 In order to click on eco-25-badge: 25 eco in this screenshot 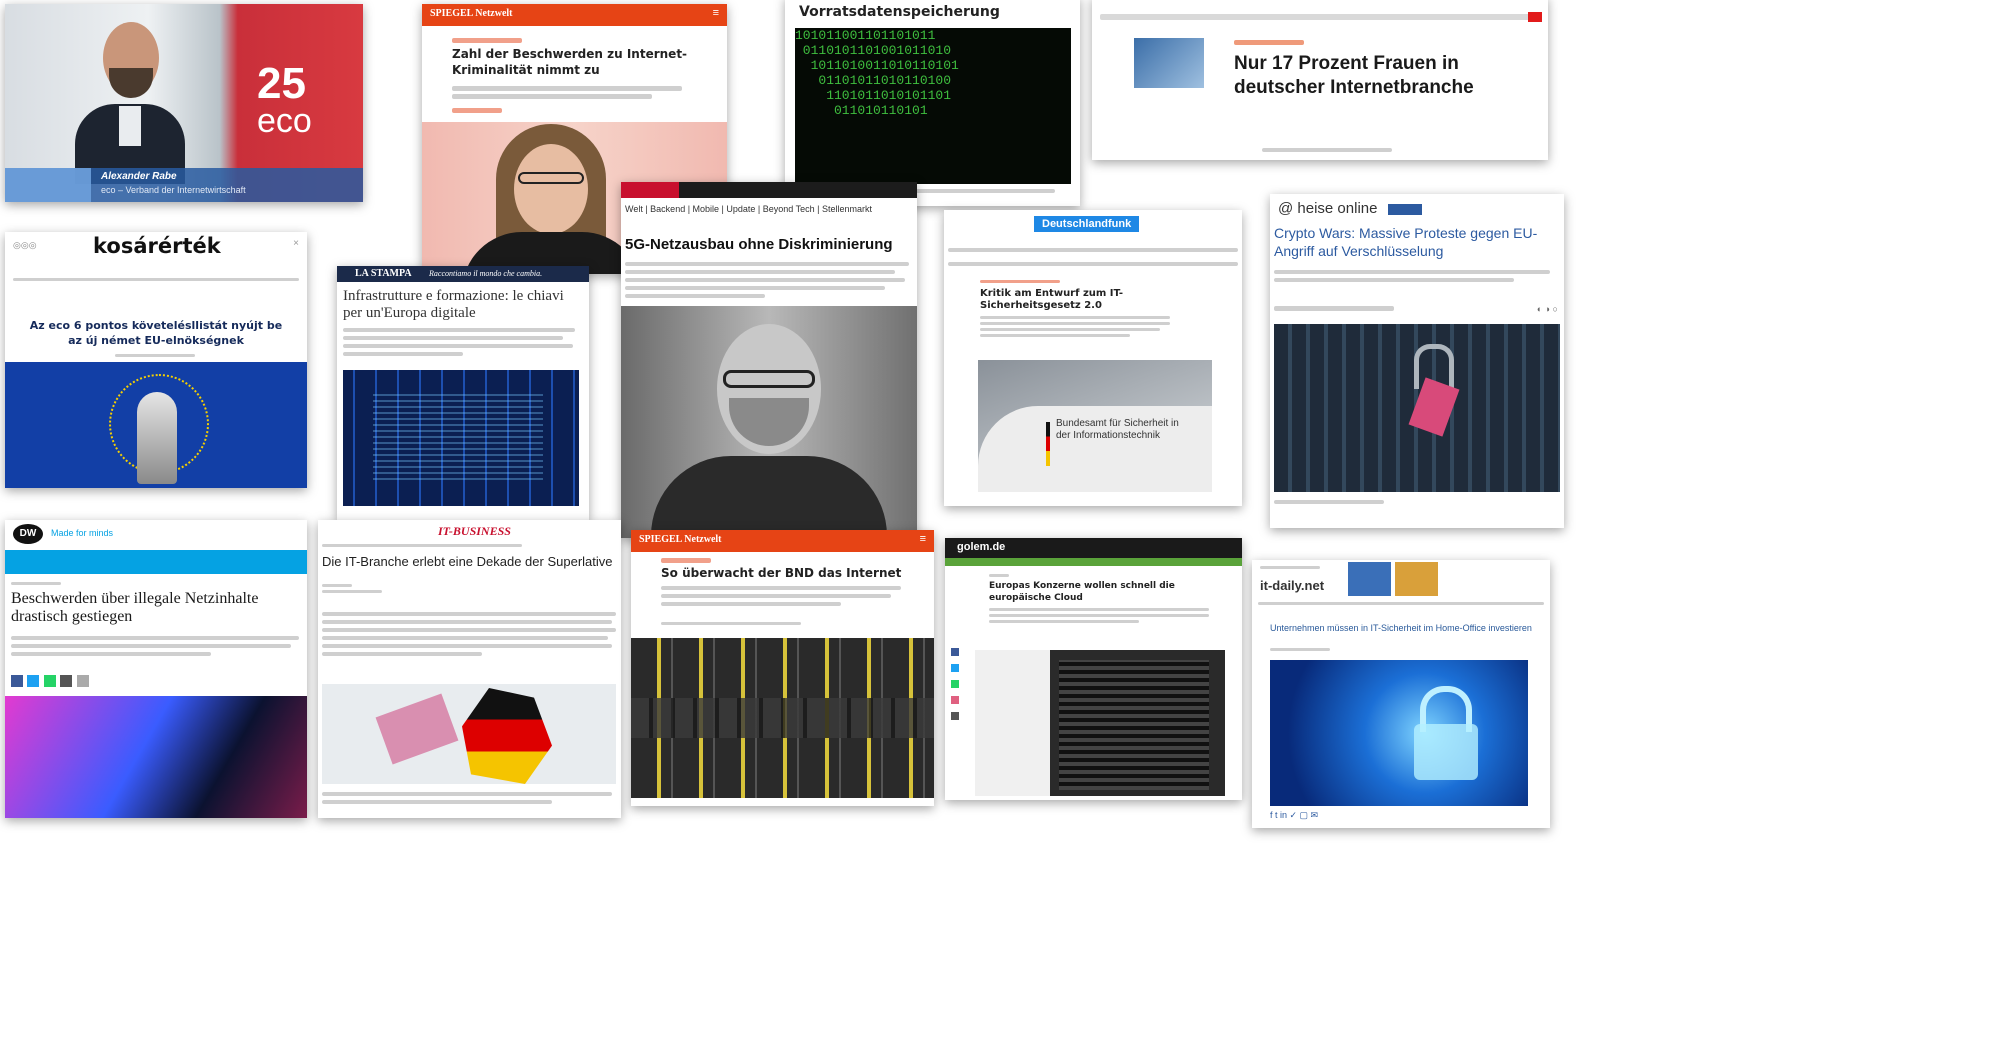, I will do `click(284, 99)`.